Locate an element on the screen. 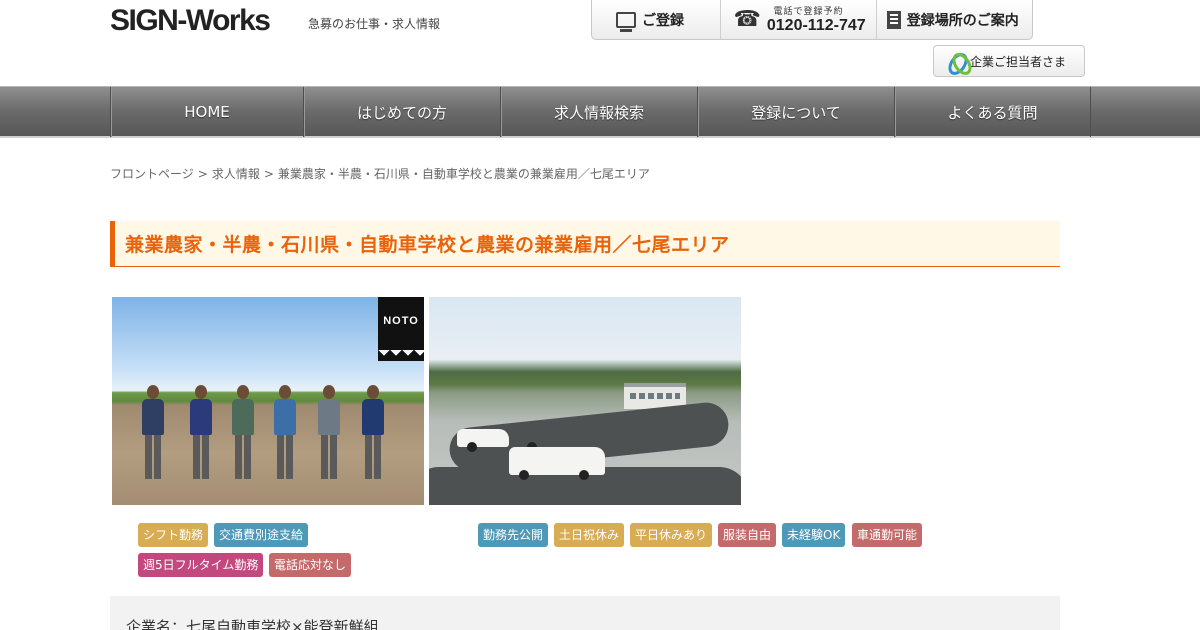 This screenshot has height=630, width=1200. company-info: 企業名：七尾自動車学校×能登新鮮組 is located at coordinates (585, 613).